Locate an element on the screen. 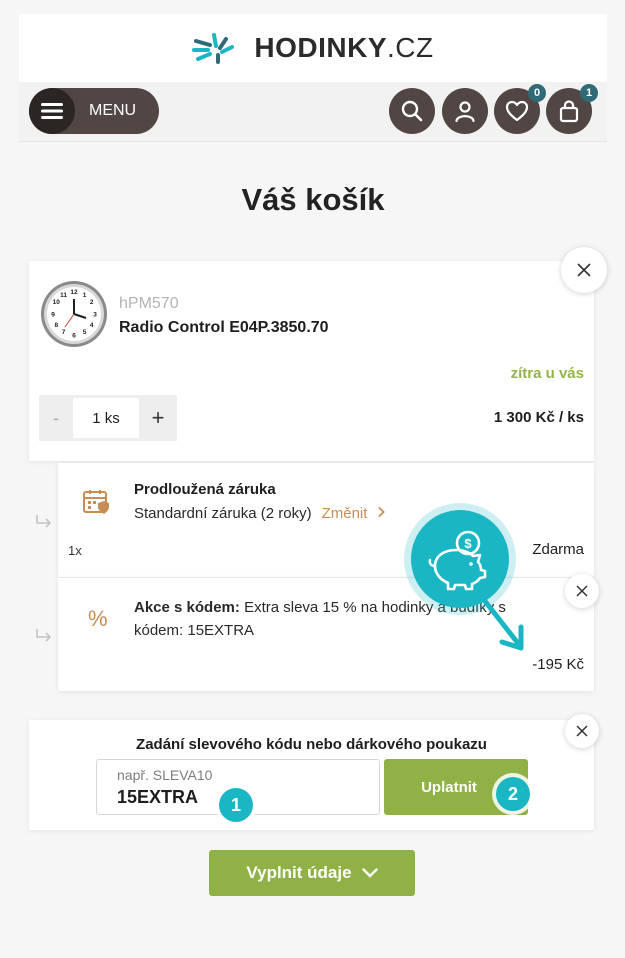 The width and height of the screenshot is (625, 958). coupon-value: 15EXTRA is located at coordinates (158, 797).